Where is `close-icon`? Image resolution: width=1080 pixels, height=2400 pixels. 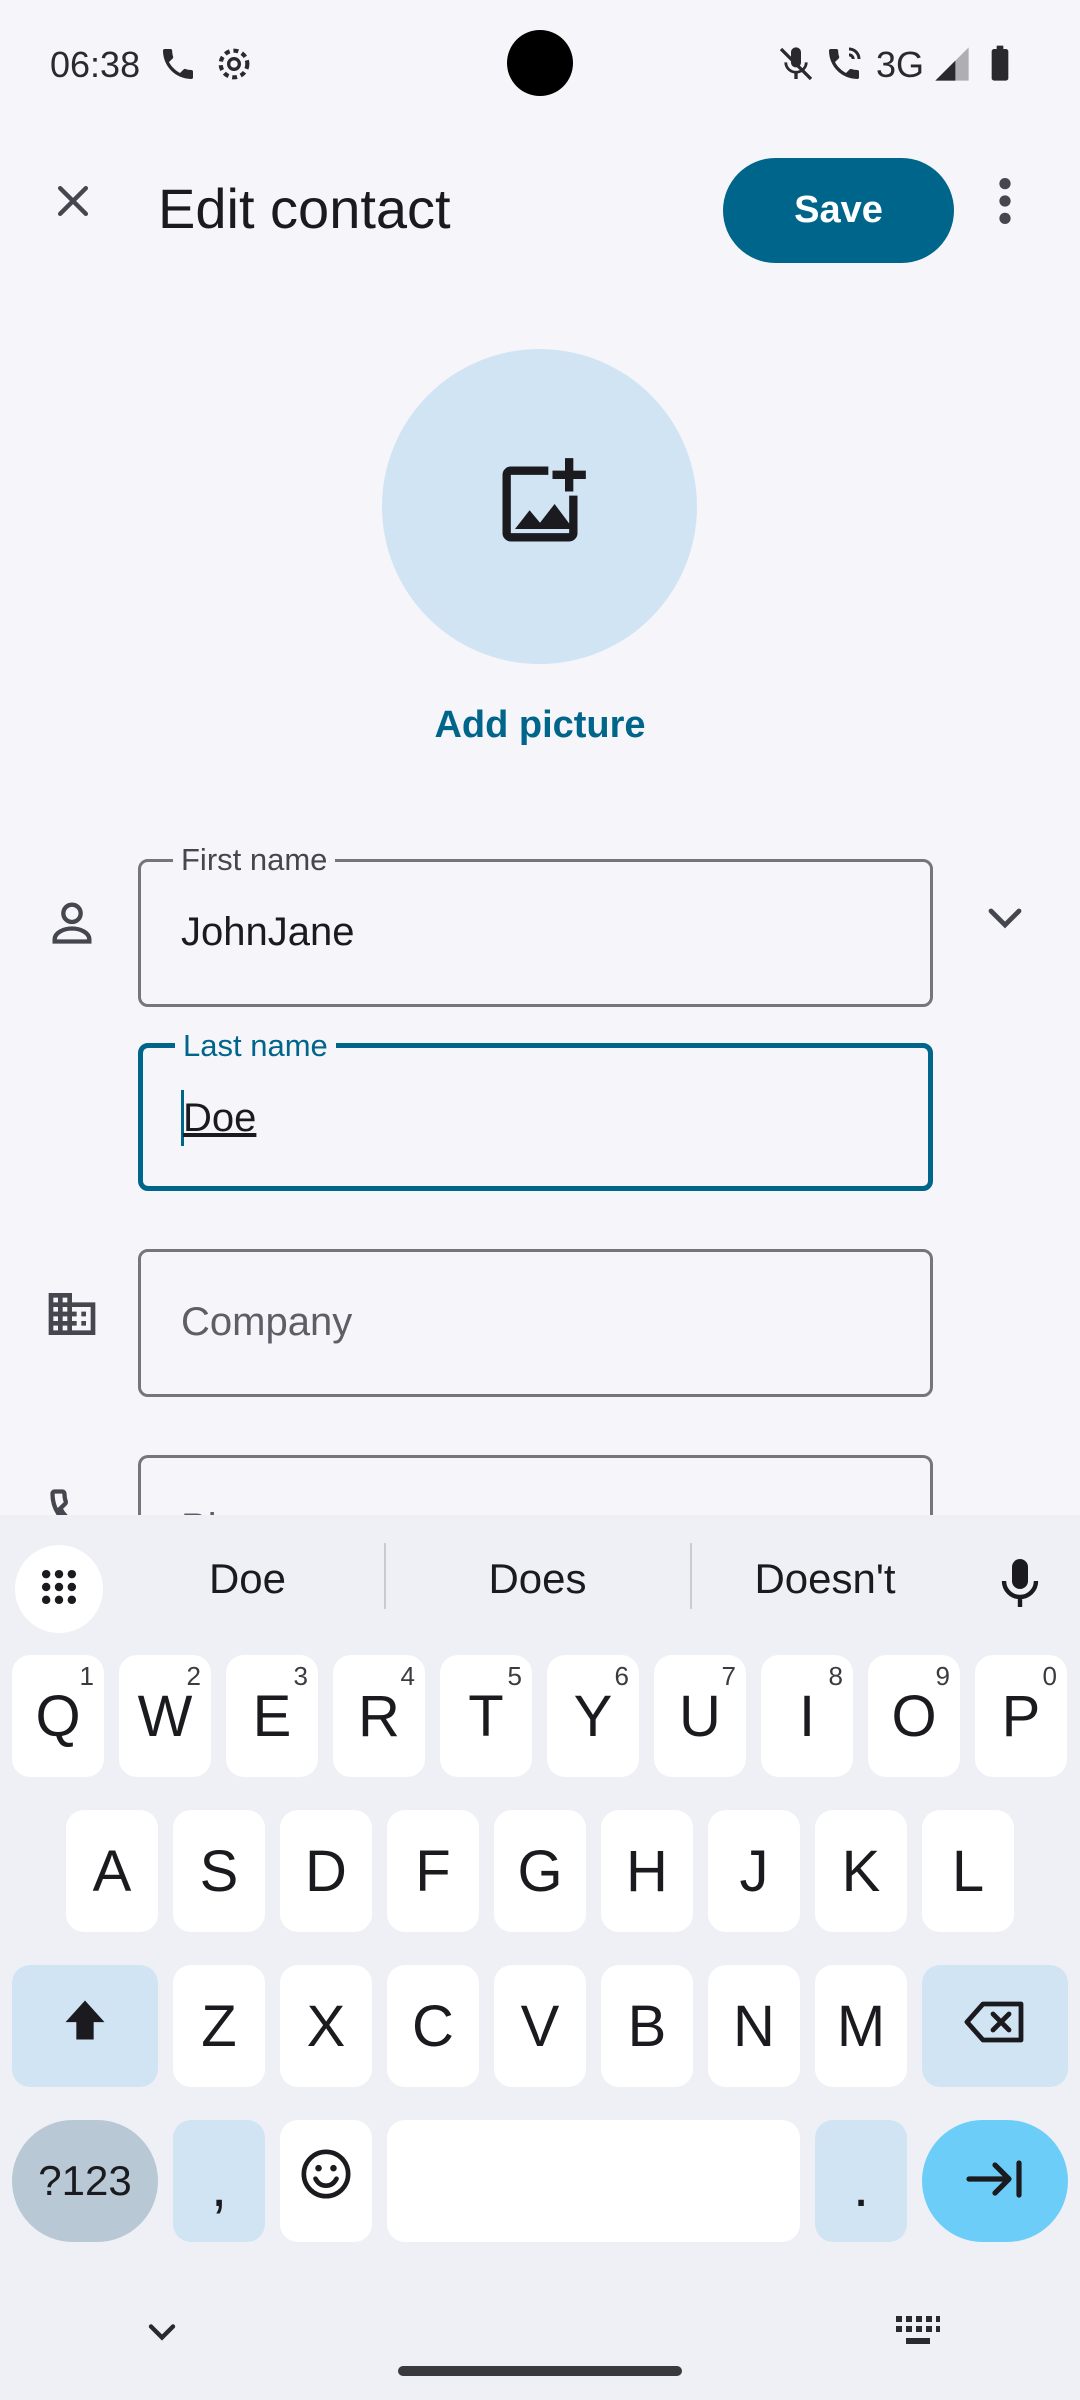 close-icon is located at coordinates (73, 203).